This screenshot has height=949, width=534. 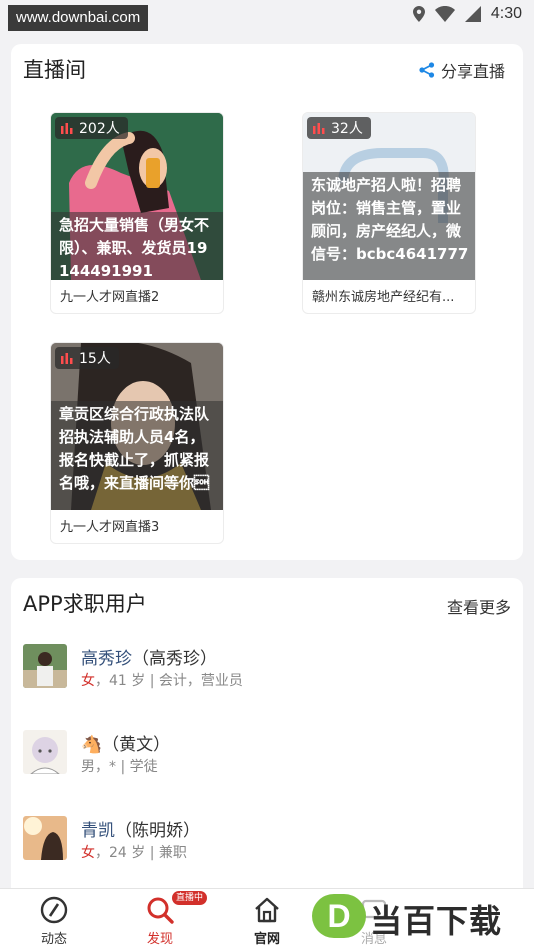 What do you see at coordinates (53, 939) in the screenshot?
I see `nav-label-feed: 动态` at bounding box center [53, 939].